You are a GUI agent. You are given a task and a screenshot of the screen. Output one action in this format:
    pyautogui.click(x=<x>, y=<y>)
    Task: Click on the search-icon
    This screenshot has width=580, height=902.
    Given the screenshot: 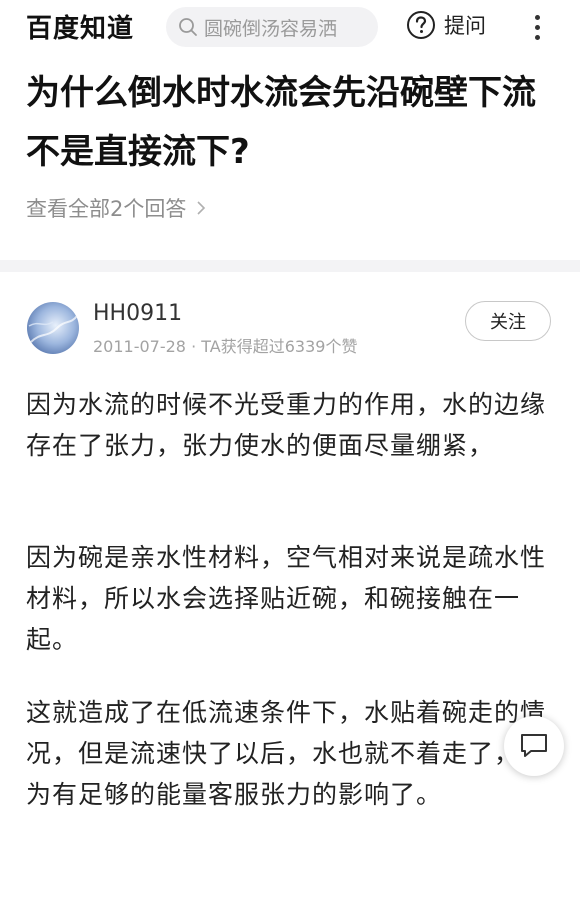 What is the action you would take?
    pyautogui.click(x=188, y=27)
    